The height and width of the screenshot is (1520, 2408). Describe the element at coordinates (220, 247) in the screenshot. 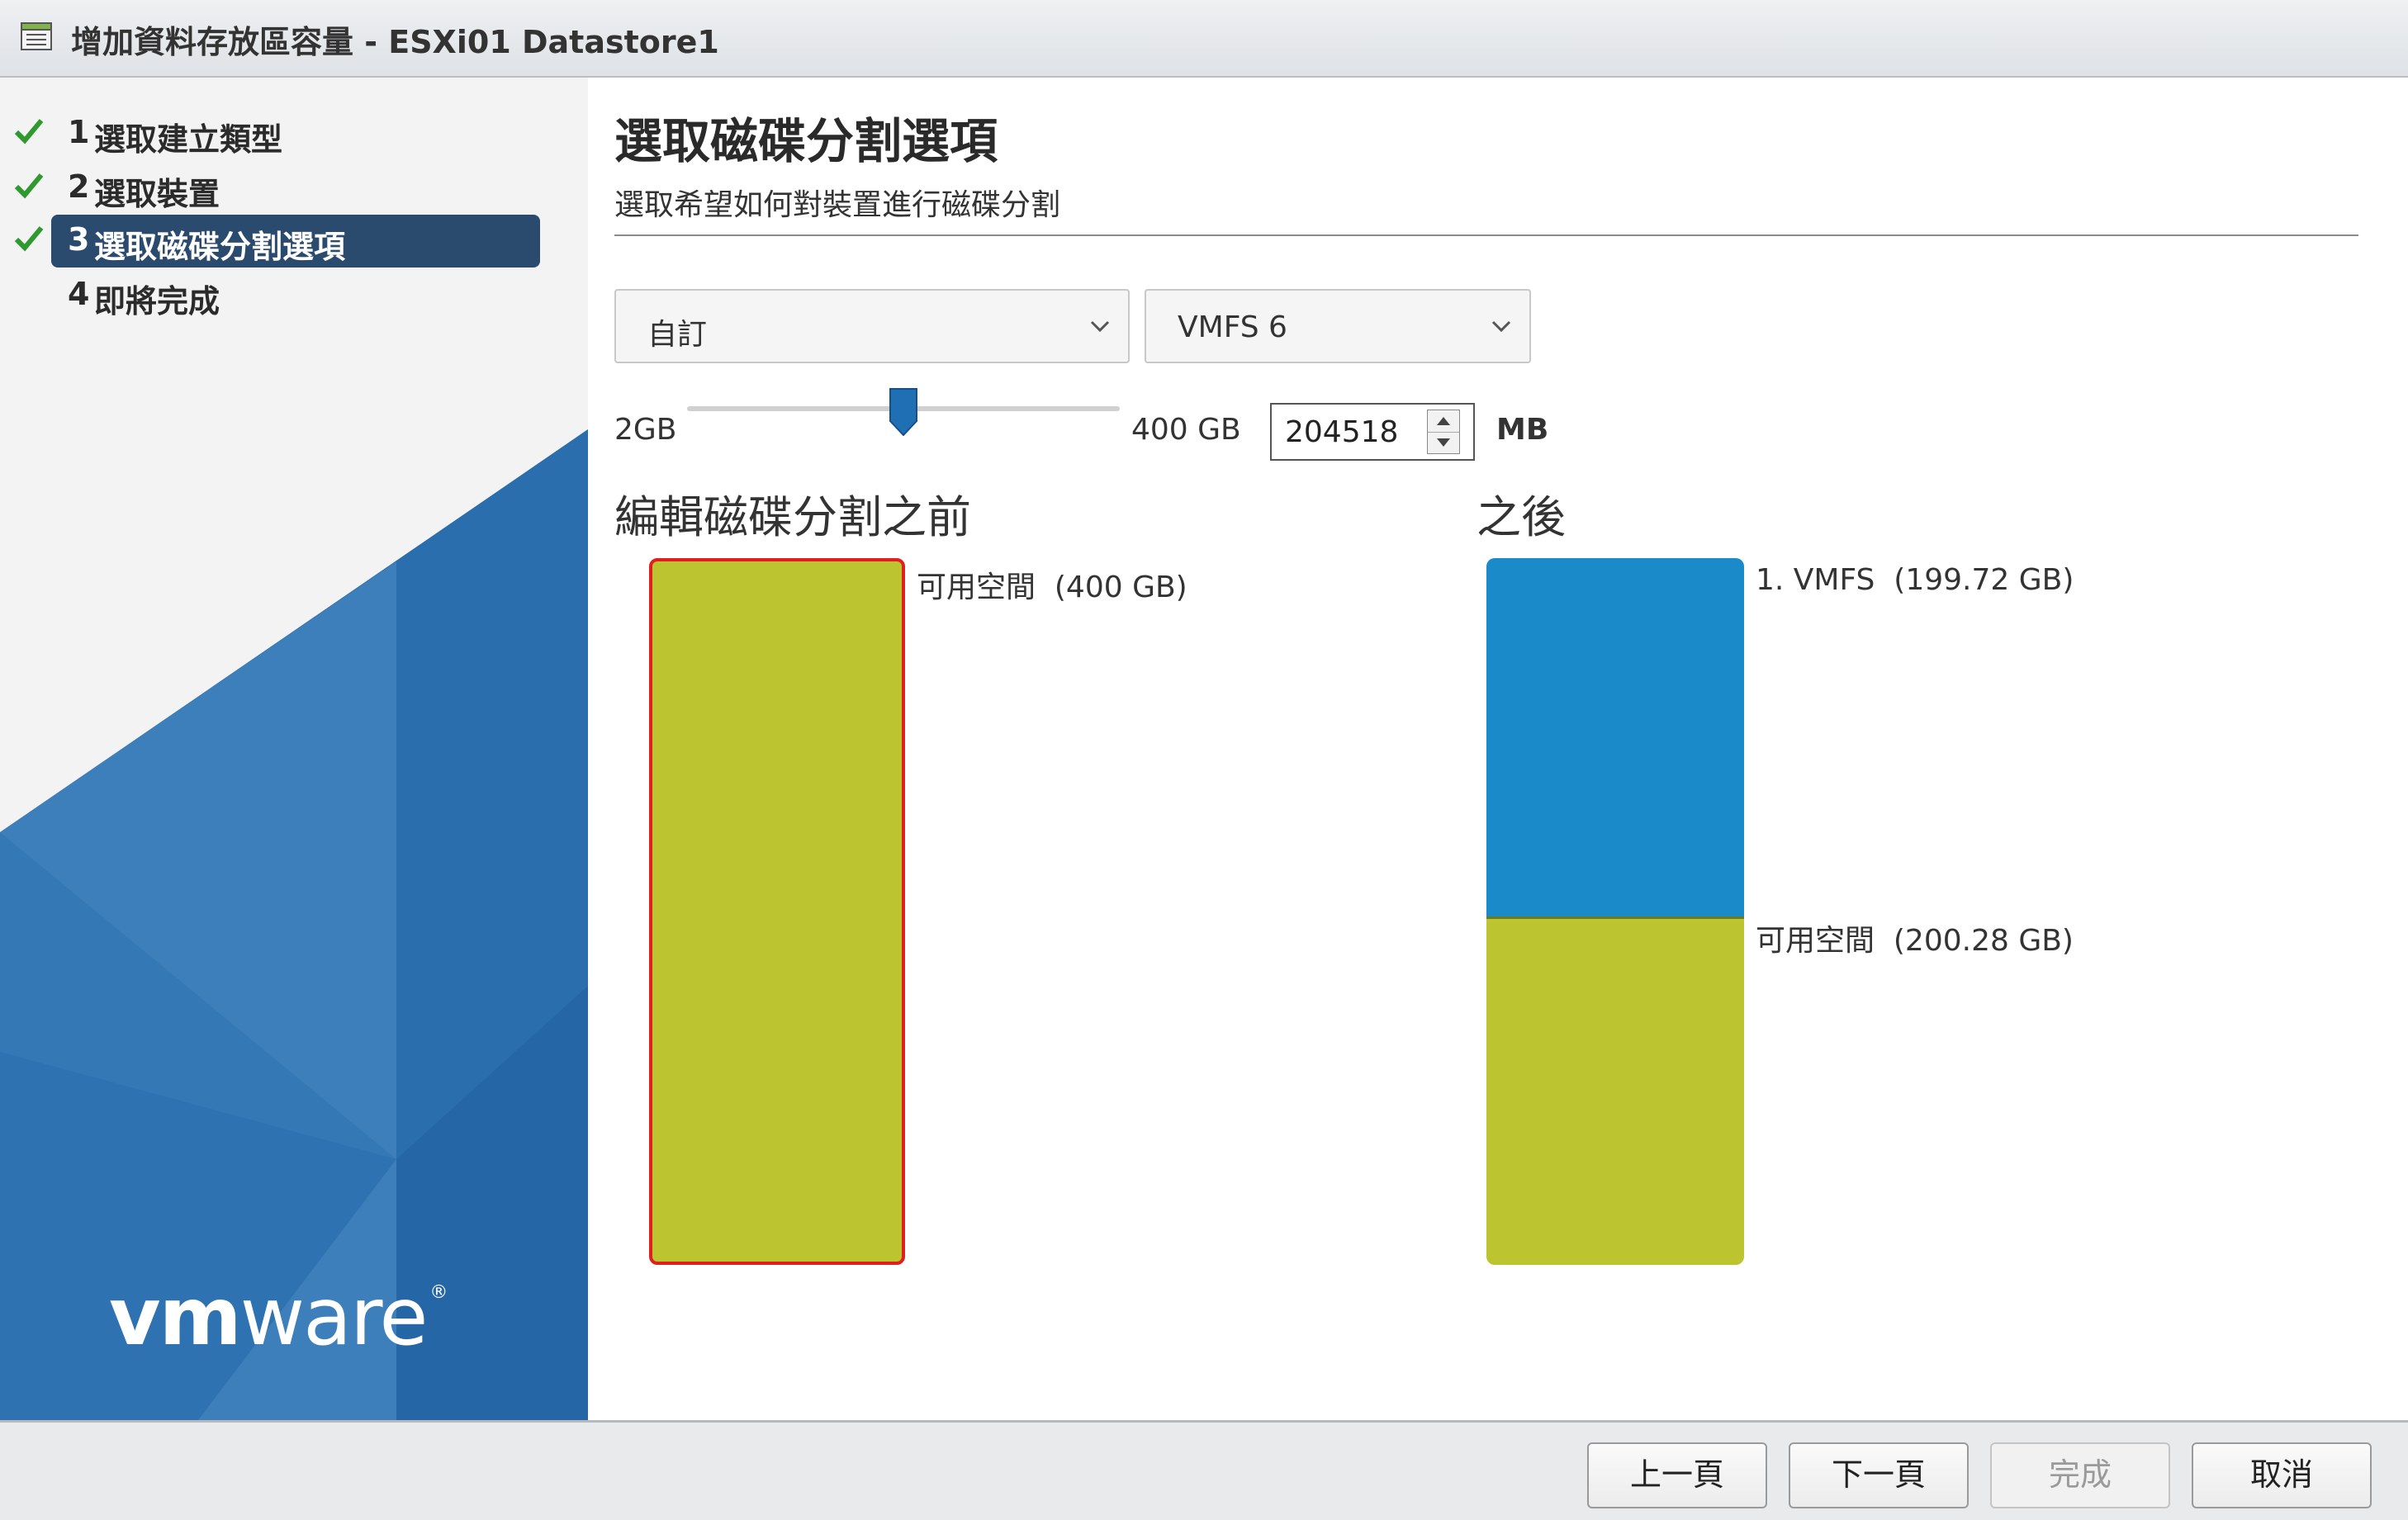

I see `wizard-step-label: 選取磁碟分割選項` at that location.